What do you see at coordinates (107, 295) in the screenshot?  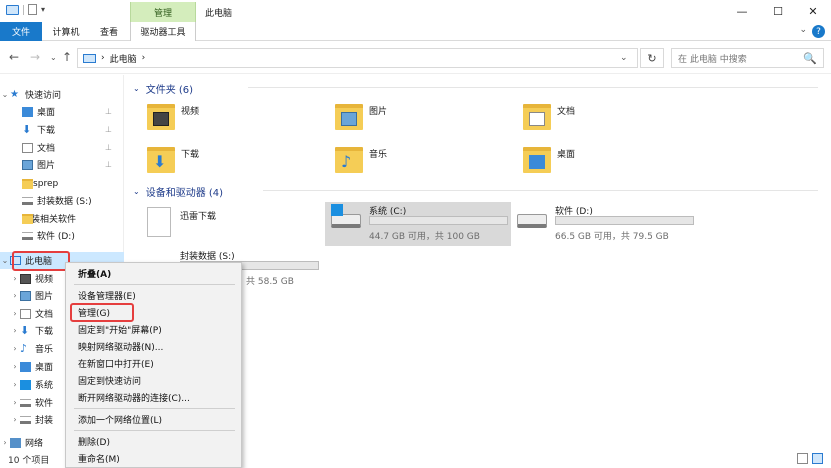 I see `menu-item-device-manager: 设备管理器(E)` at bounding box center [107, 295].